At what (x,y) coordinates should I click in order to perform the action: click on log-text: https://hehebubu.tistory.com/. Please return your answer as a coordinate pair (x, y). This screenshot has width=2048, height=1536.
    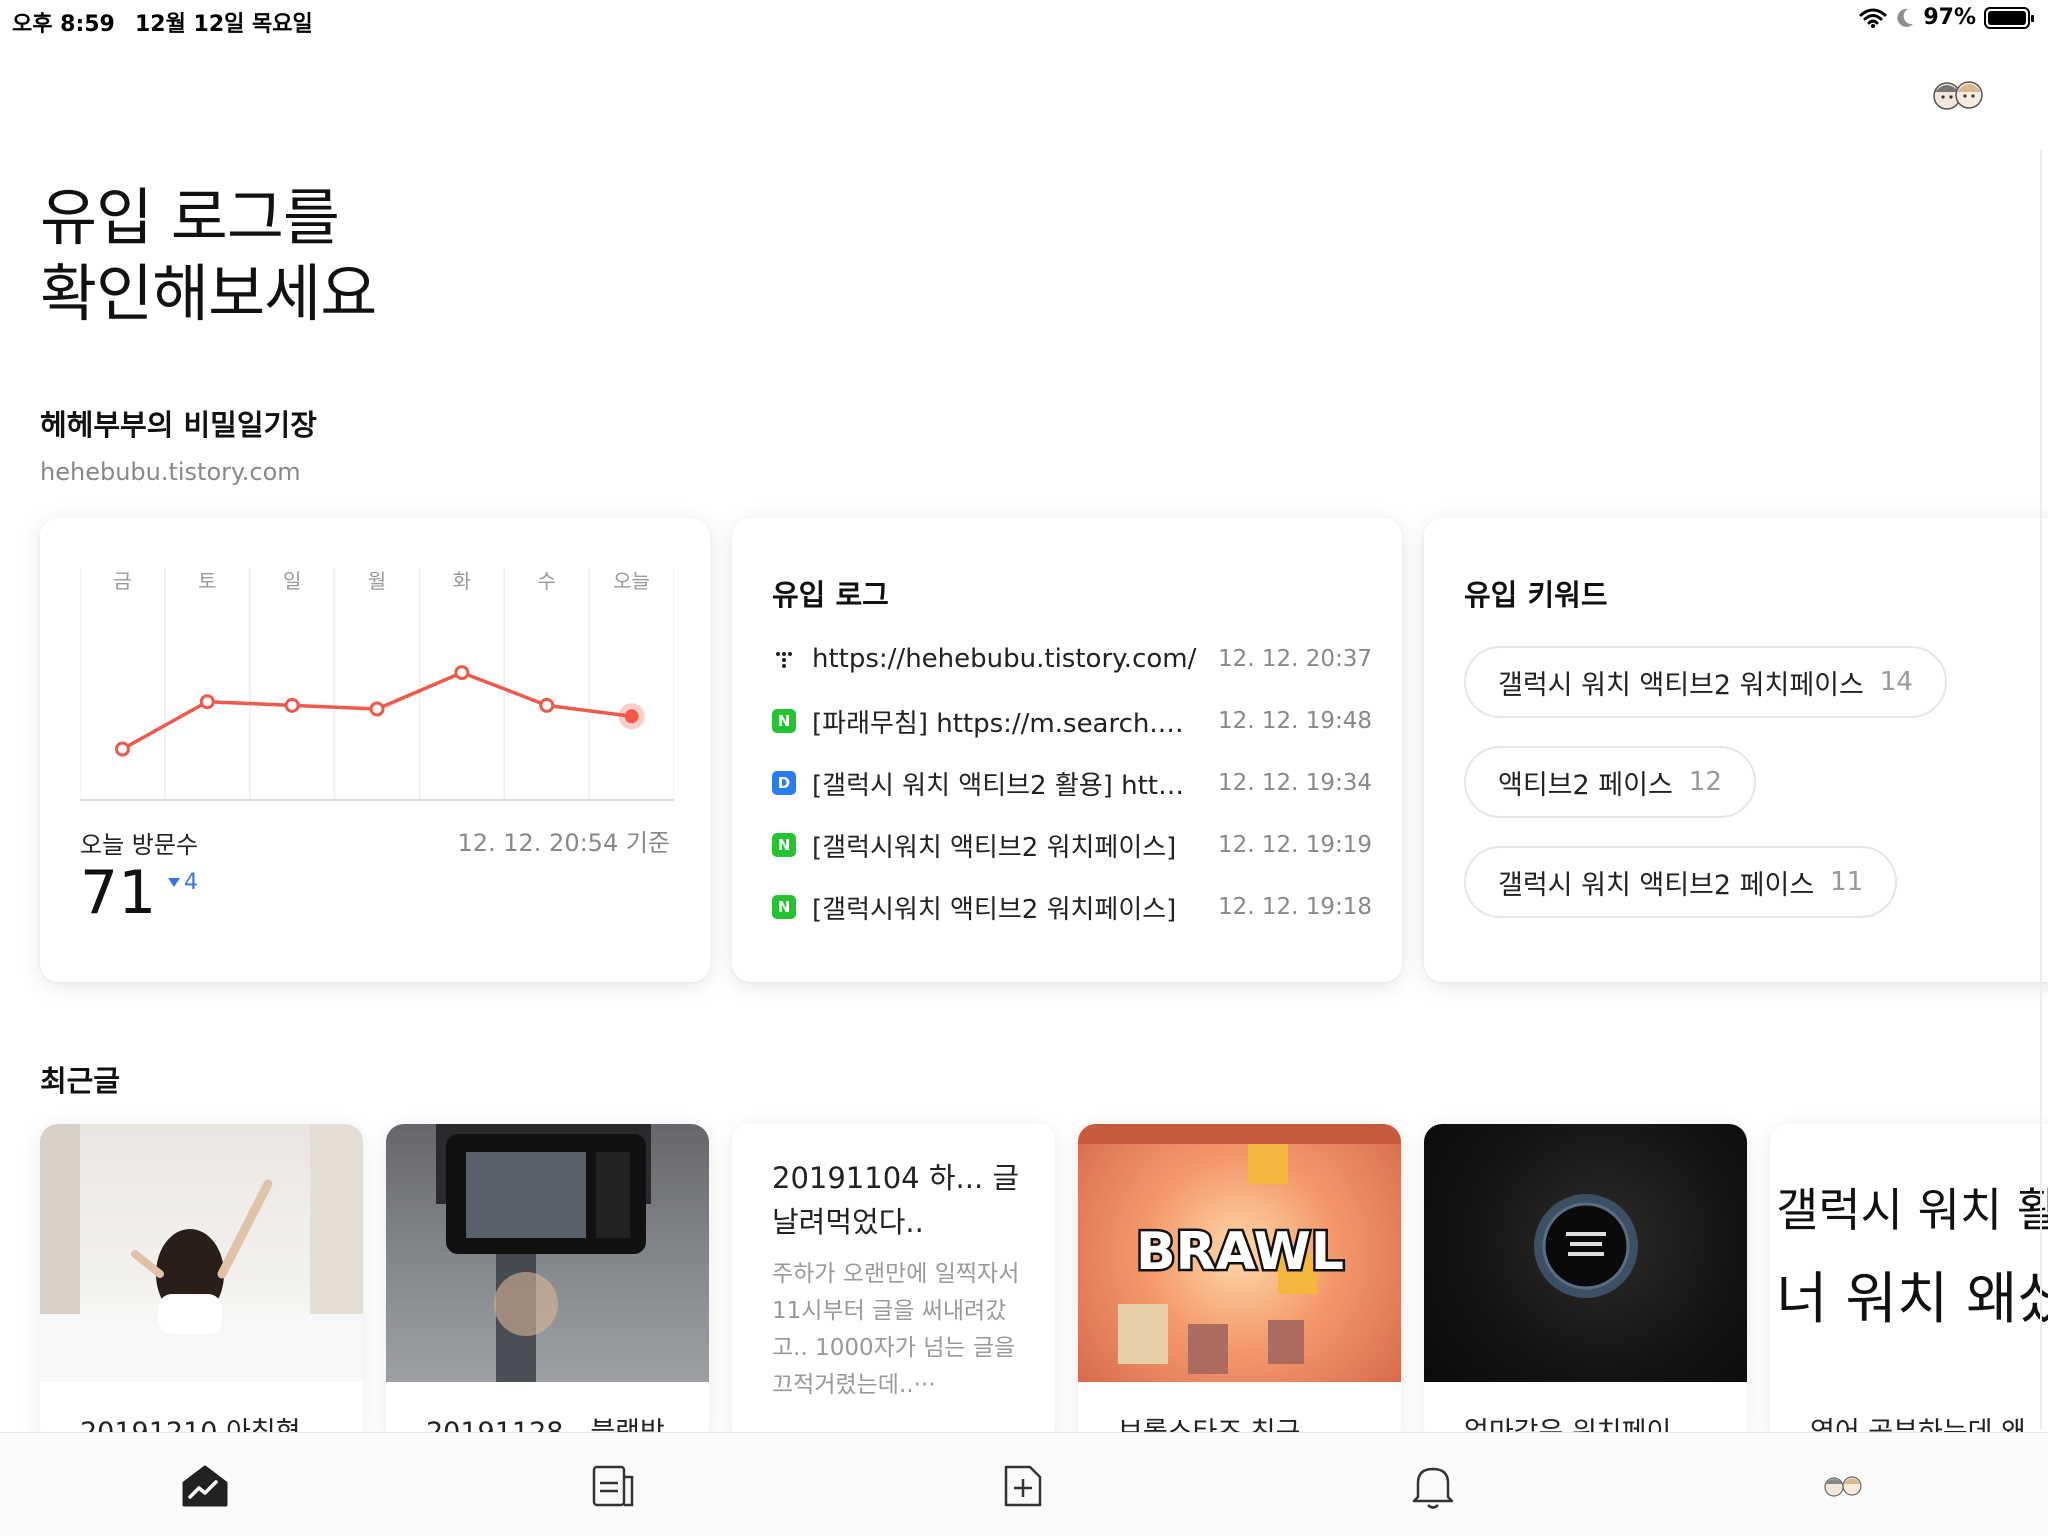
    Looking at the image, I should click on (1004, 659).